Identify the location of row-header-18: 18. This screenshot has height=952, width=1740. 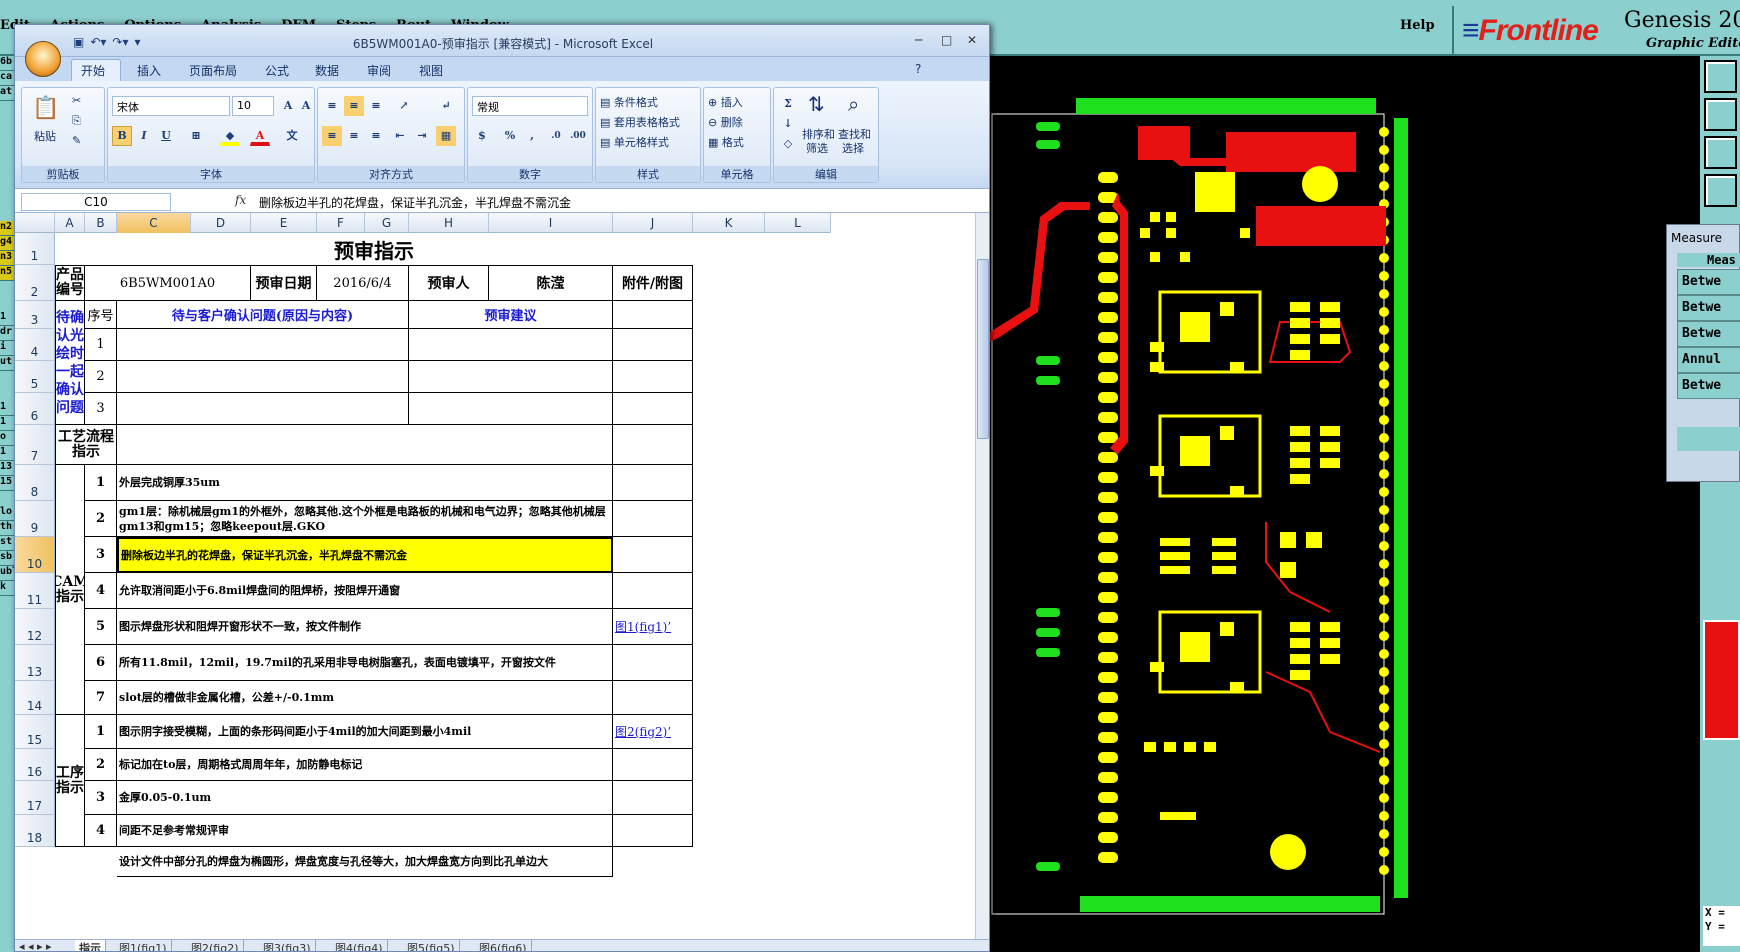
(35, 831).